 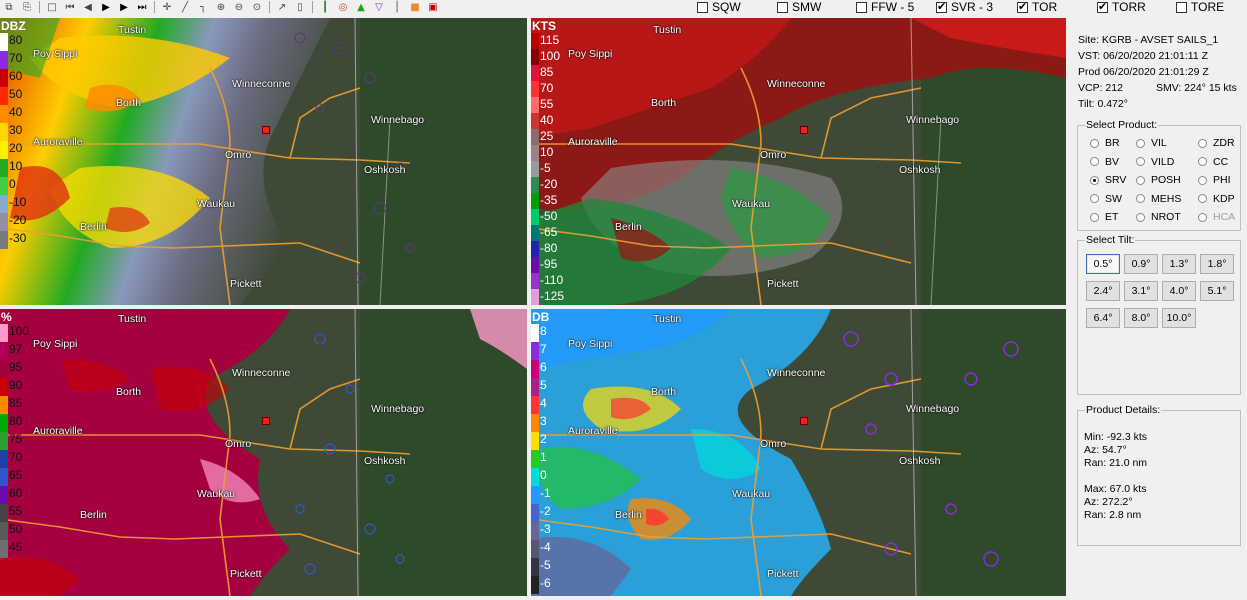 What do you see at coordinates (799, 7) in the screenshot?
I see `warning-check-smw: SMW` at bounding box center [799, 7].